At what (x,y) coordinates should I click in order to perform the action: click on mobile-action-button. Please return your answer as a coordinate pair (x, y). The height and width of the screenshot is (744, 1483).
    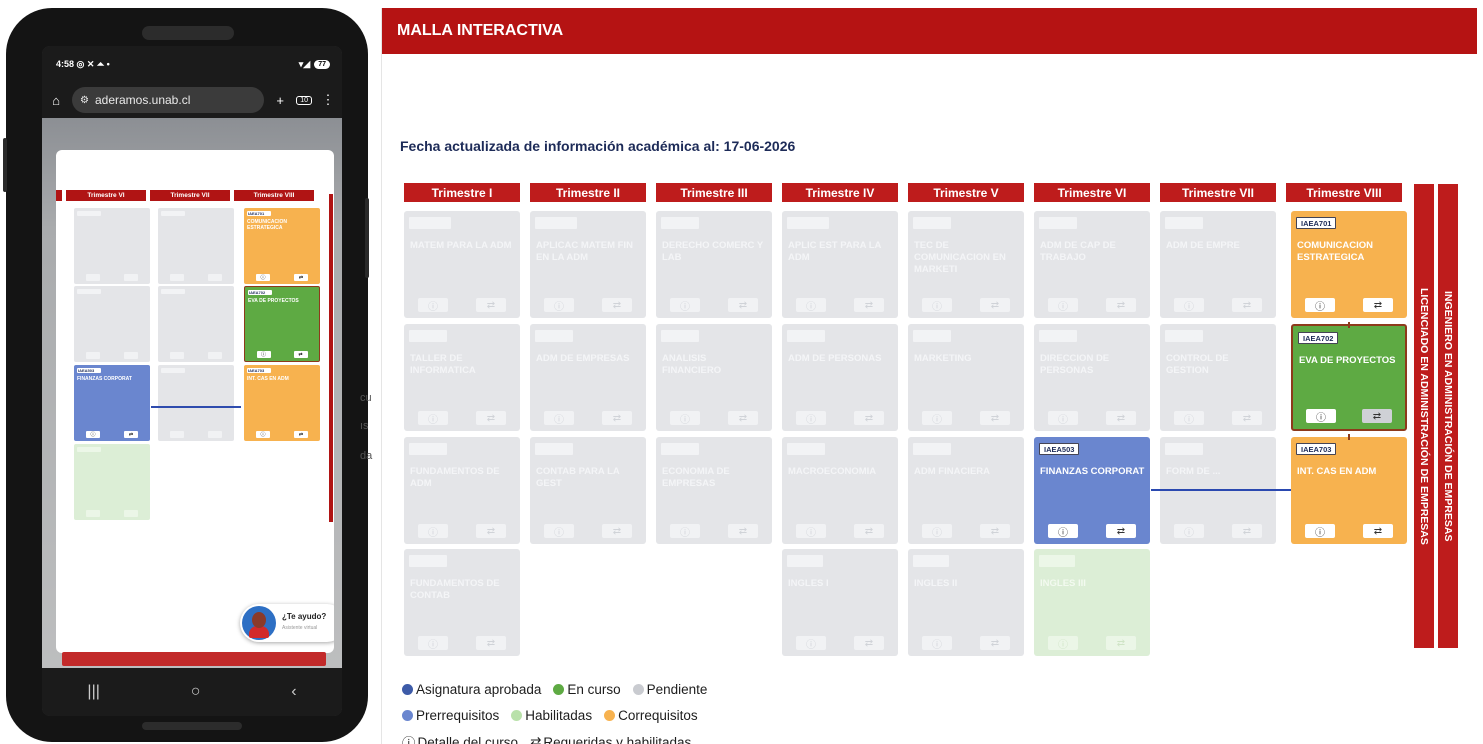
    Looking at the image, I should click on (194, 659).